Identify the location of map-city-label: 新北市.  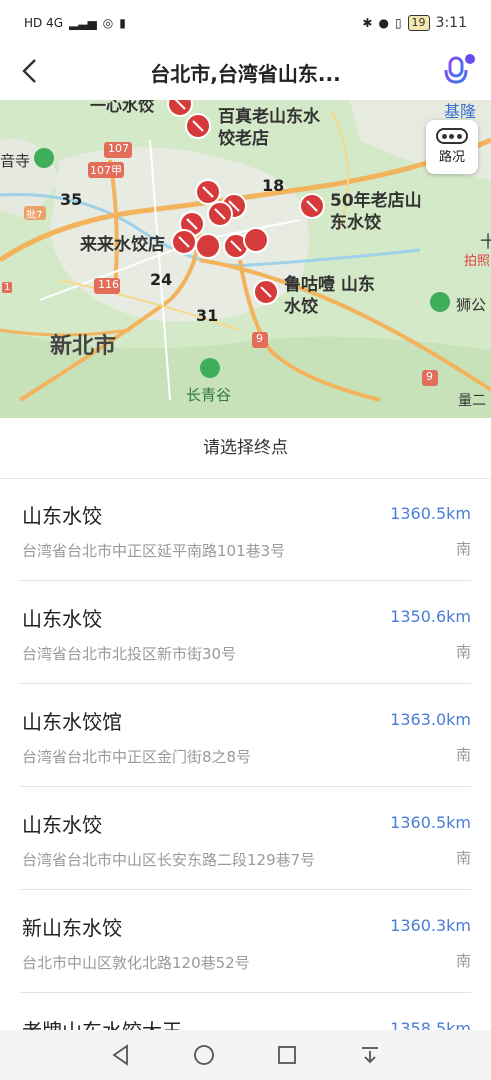
(83, 346).